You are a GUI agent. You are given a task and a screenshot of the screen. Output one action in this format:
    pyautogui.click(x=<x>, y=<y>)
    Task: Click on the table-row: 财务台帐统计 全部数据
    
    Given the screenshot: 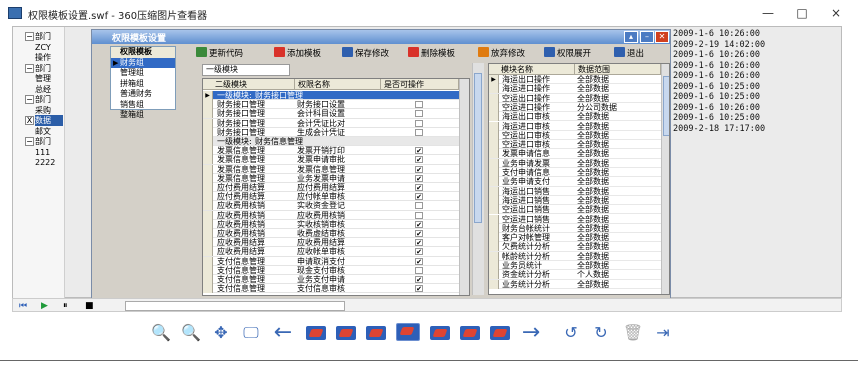 What is the action you would take?
    pyautogui.click(x=575, y=228)
    